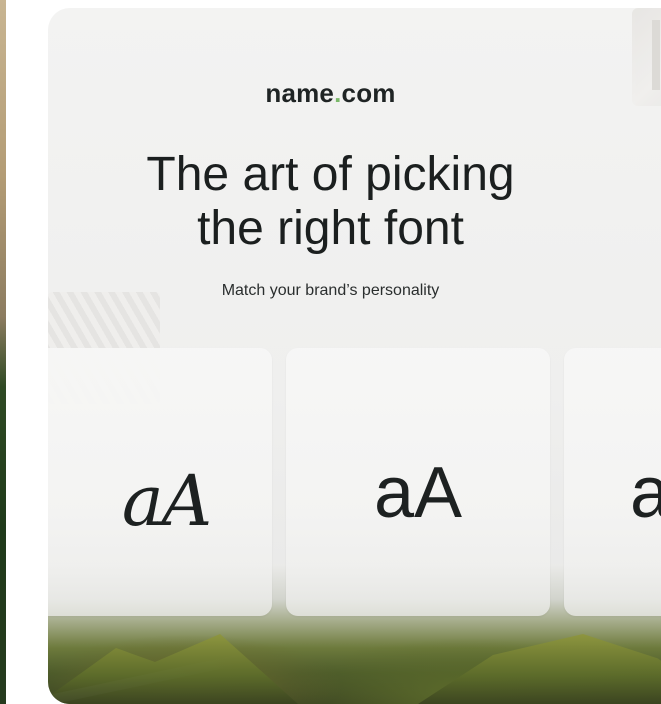  What do you see at coordinates (368, 93) in the screenshot?
I see `brand-name-part2: com` at bounding box center [368, 93].